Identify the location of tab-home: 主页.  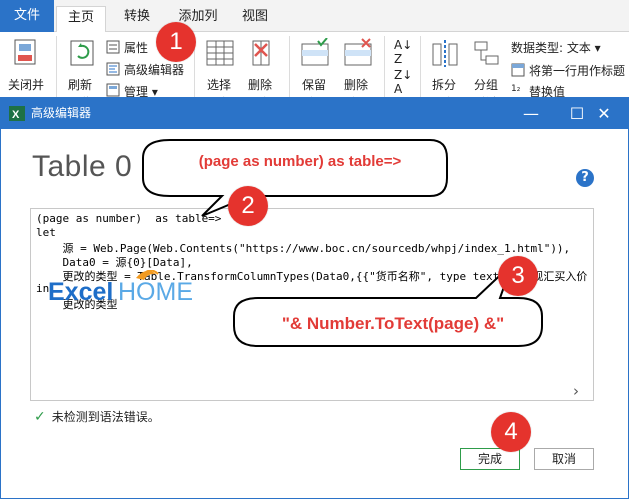
(81, 19).